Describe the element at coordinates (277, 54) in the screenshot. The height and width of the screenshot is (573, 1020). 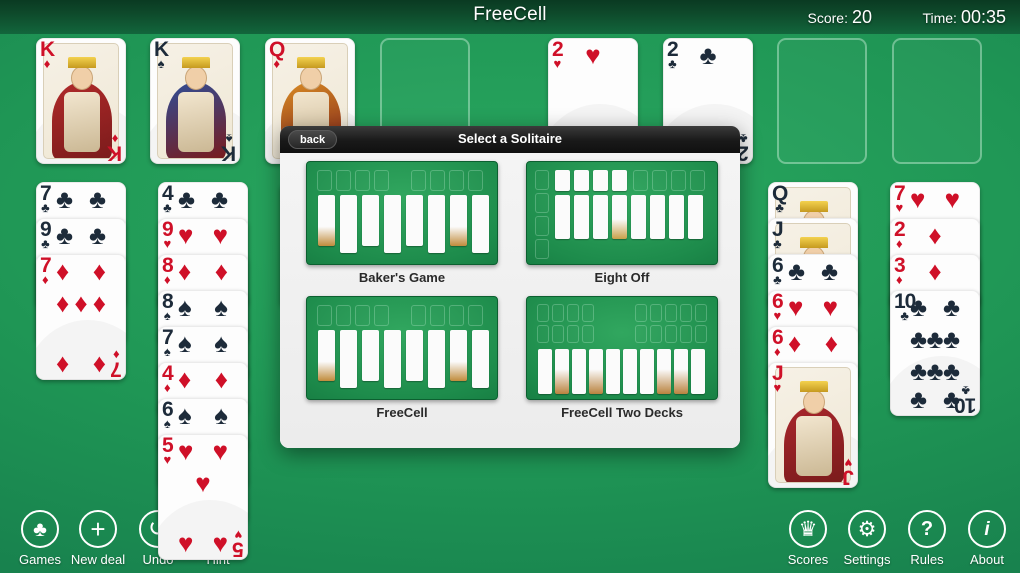
I see `card-corner-tl: Q ♦` at that location.